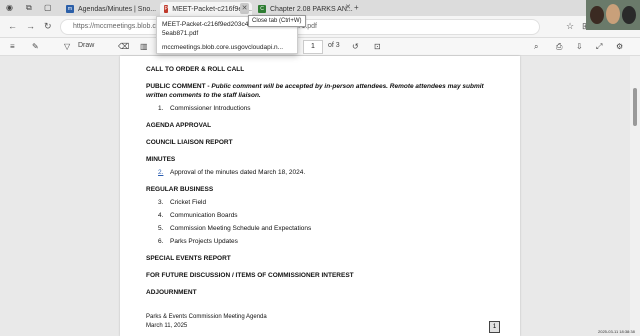 Image resolution: width=640 pixels, height=336 pixels. What do you see at coordinates (619, 46) in the screenshot?
I see `settings-icon: ⚙` at bounding box center [619, 46].